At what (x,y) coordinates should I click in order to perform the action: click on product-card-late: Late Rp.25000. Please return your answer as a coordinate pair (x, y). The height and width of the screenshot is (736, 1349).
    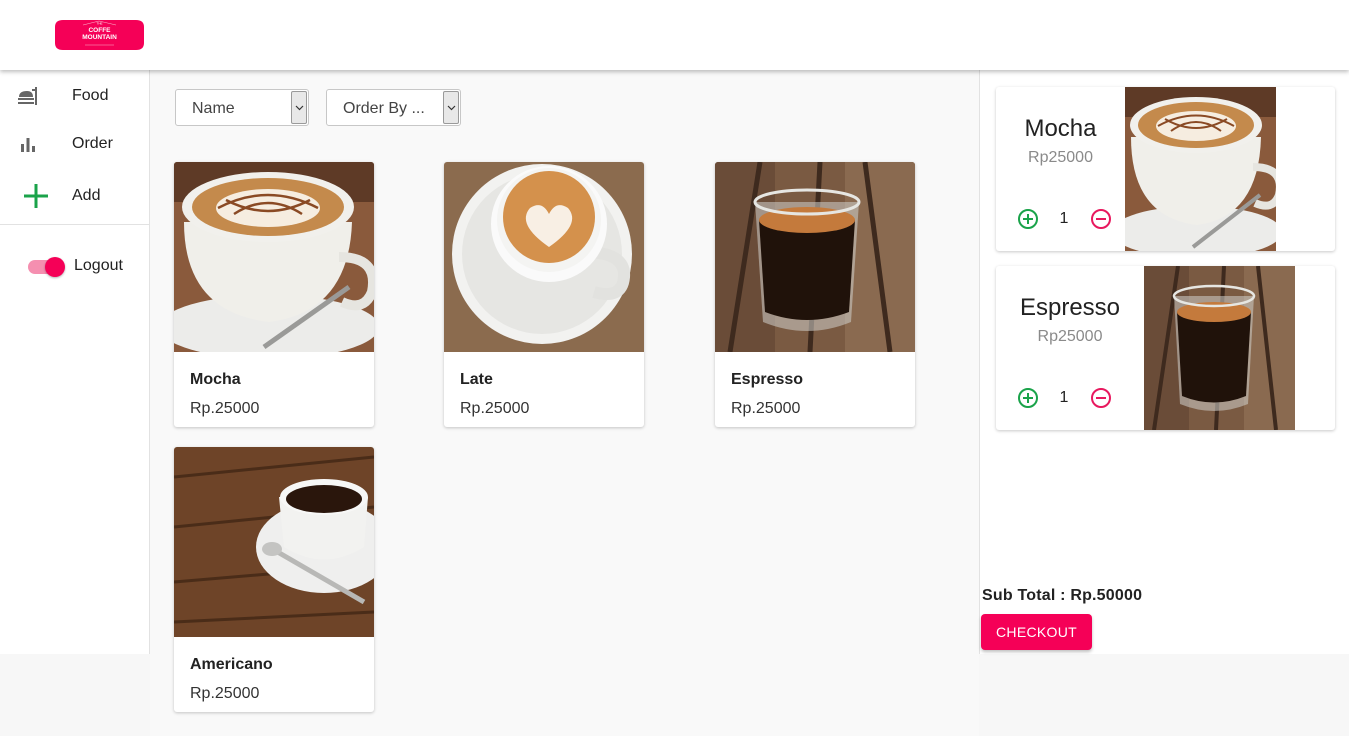
    Looking at the image, I should click on (544, 294).